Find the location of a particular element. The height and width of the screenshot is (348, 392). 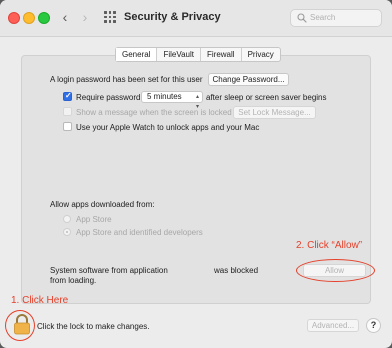

tab-firewall: Firewall is located at coordinates (220, 54).